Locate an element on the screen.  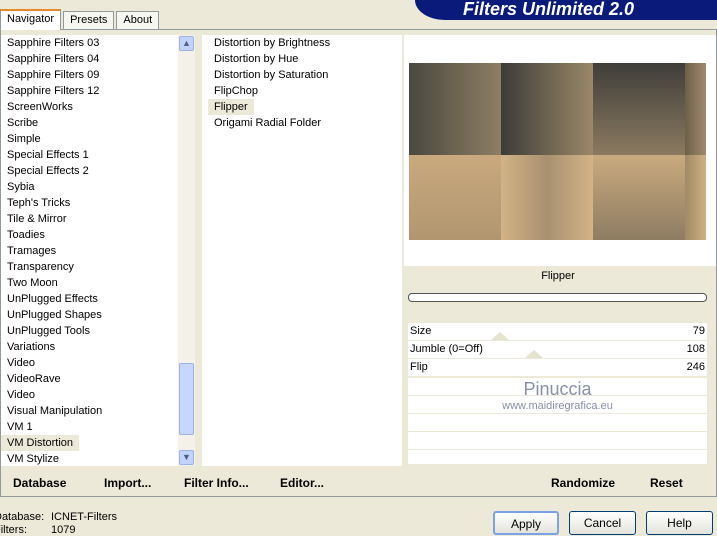
list-item: UnPlugged Tools is located at coordinates (45, 331).